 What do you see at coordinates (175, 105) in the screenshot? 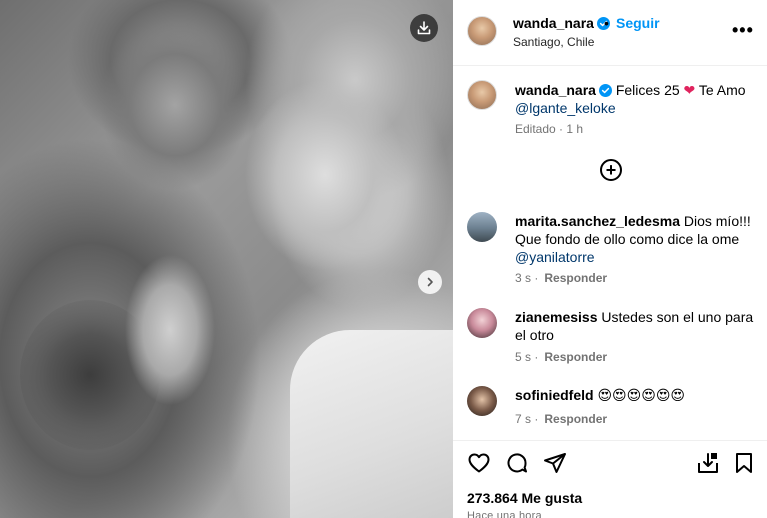
I see `photo-region-man` at bounding box center [175, 105].